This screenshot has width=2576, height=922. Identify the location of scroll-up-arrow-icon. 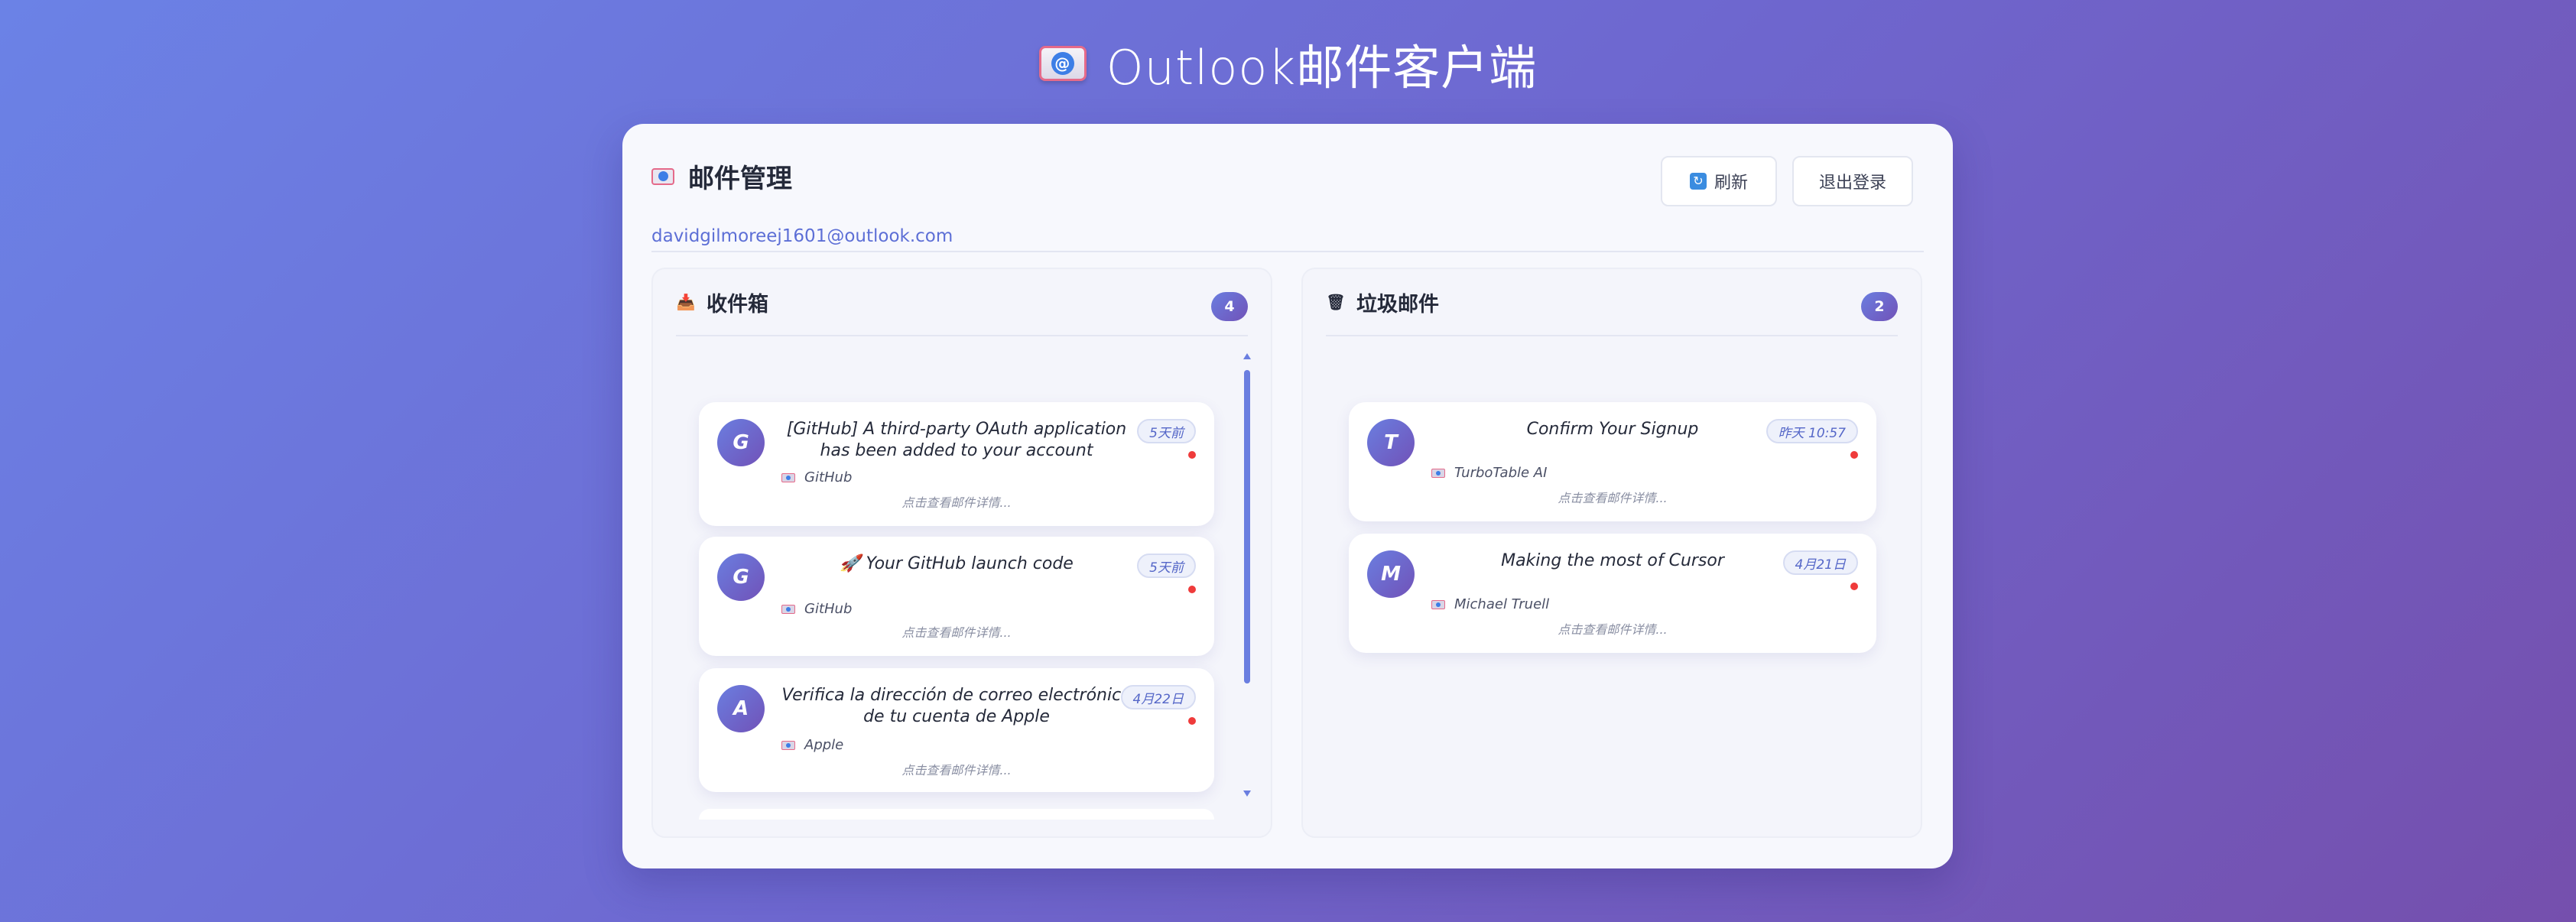
(1247, 356).